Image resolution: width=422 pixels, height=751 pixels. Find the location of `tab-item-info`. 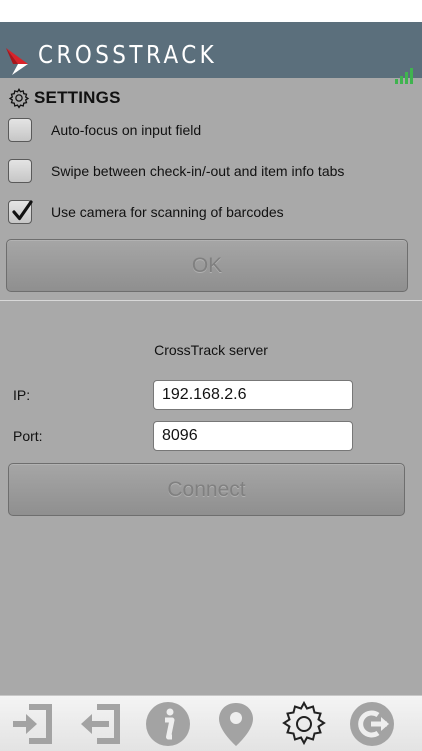

tab-item-info is located at coordinates (168, 723).